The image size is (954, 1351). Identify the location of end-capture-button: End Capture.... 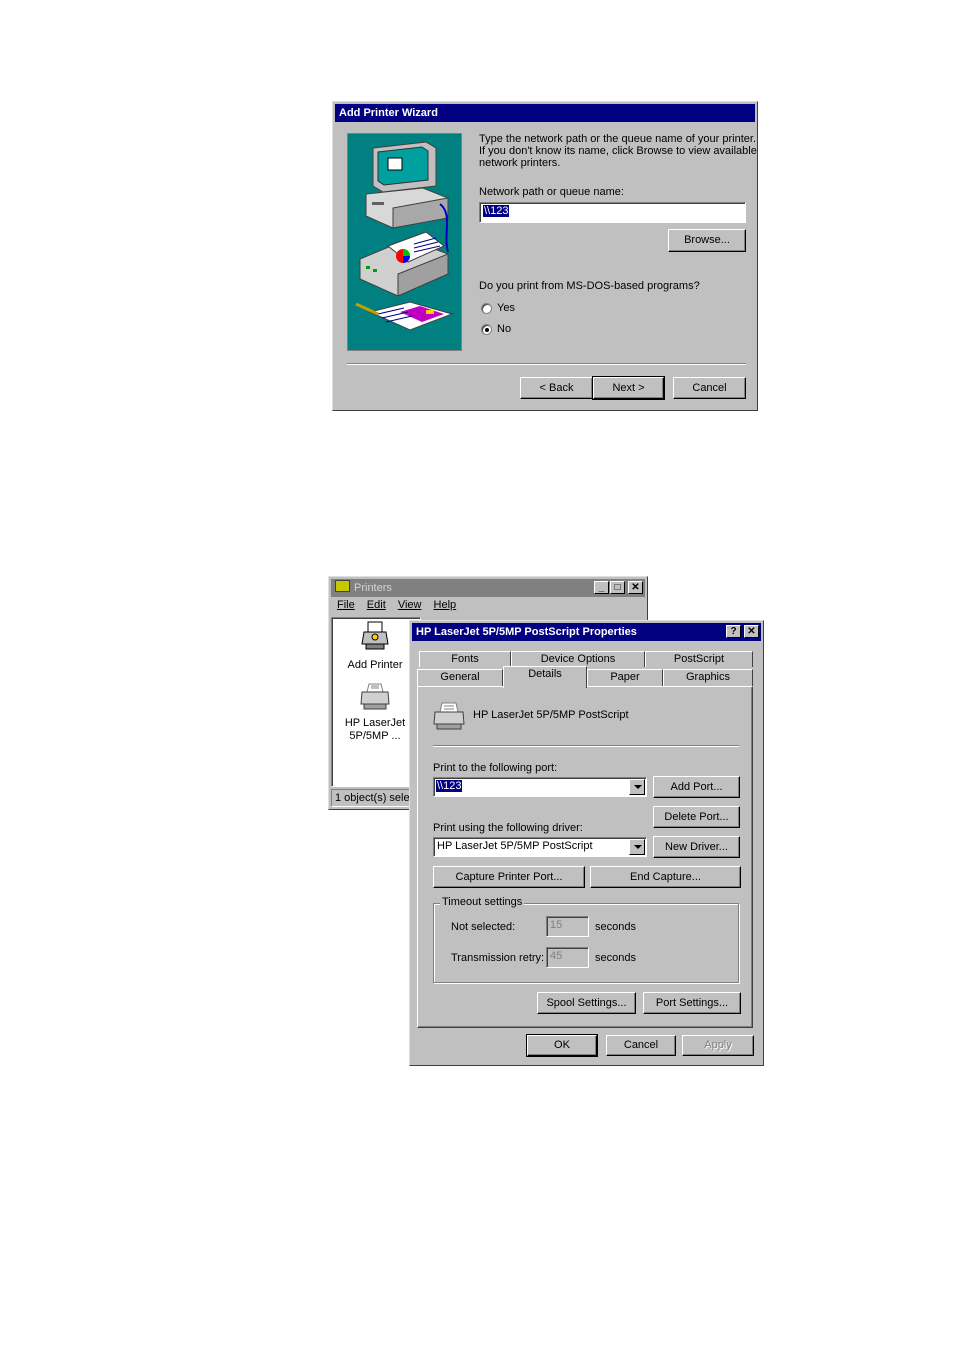
(665, 877).